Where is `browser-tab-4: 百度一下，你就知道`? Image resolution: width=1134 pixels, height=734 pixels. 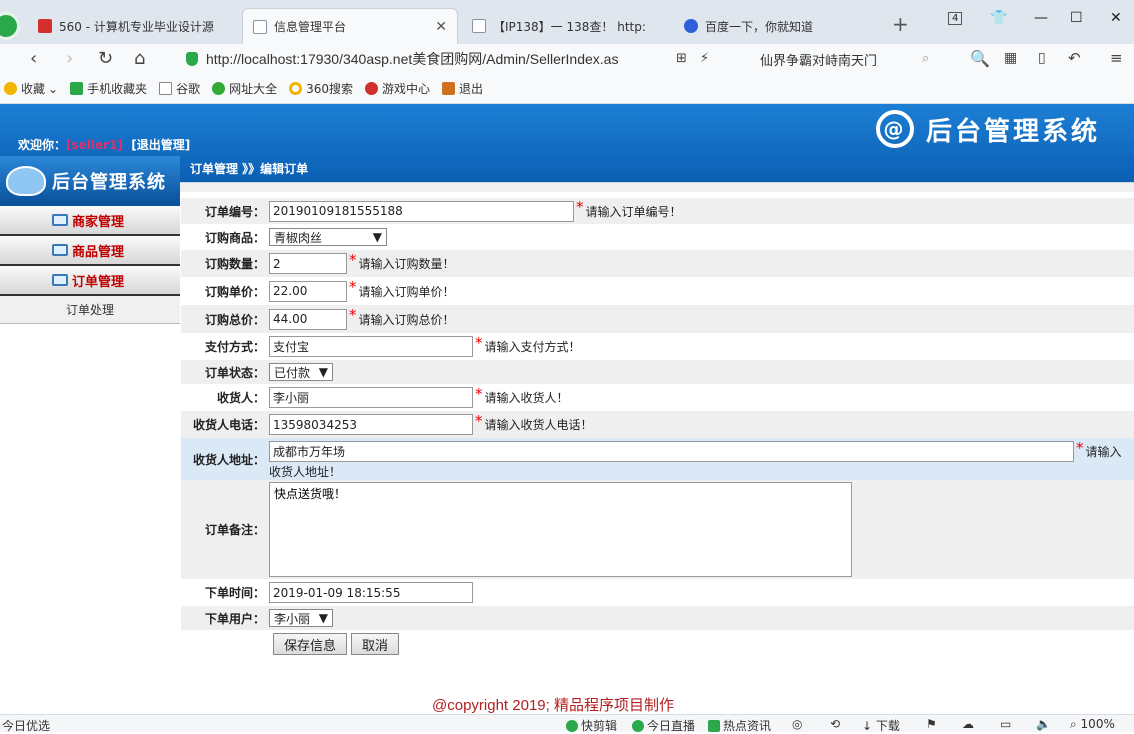
browser-tab-4: 百度一下，你就知道 is located at coordinates (780, 26).